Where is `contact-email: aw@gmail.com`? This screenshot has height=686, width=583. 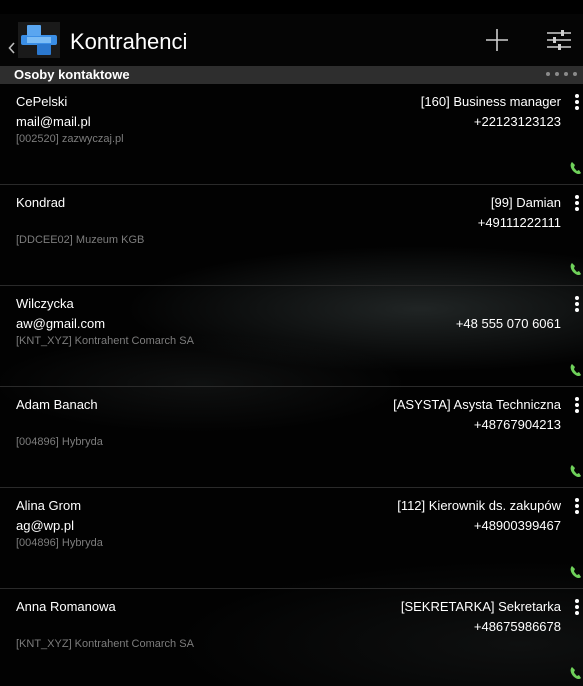
contact-email: aw@gmail.com is located at coordinates (61, 323).